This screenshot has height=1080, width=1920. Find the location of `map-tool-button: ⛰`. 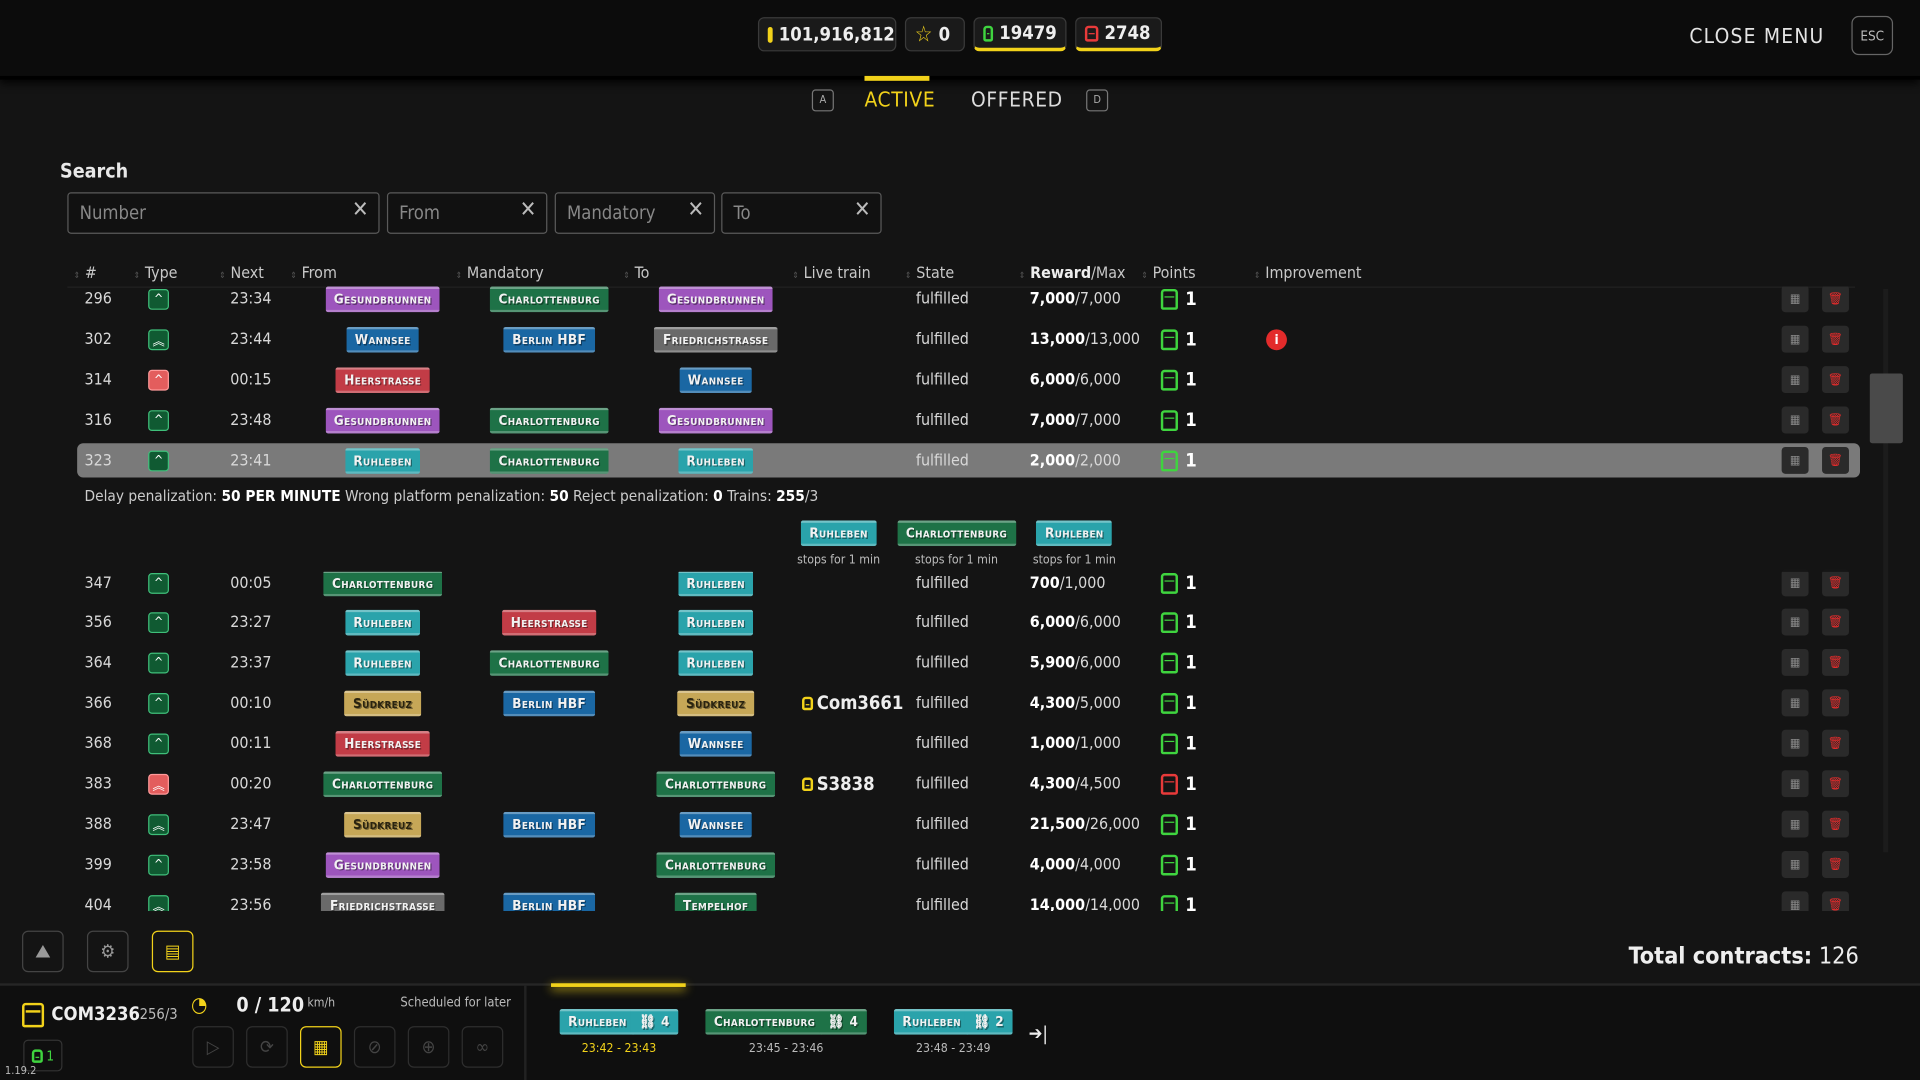

map-tool-button: ⛰ is located at coordinates (43, 951).